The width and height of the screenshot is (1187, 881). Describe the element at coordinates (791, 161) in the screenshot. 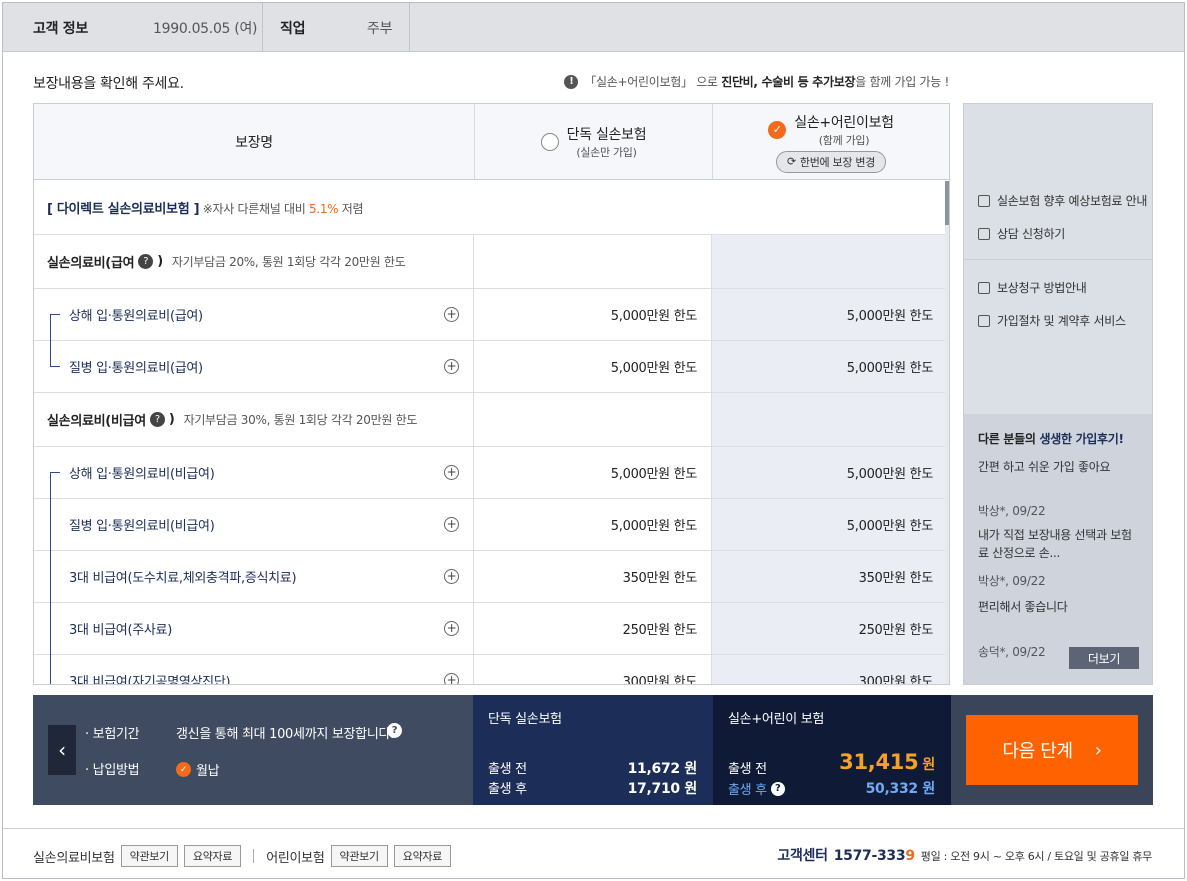

I see `refresh-icon: ⟳` at that location.